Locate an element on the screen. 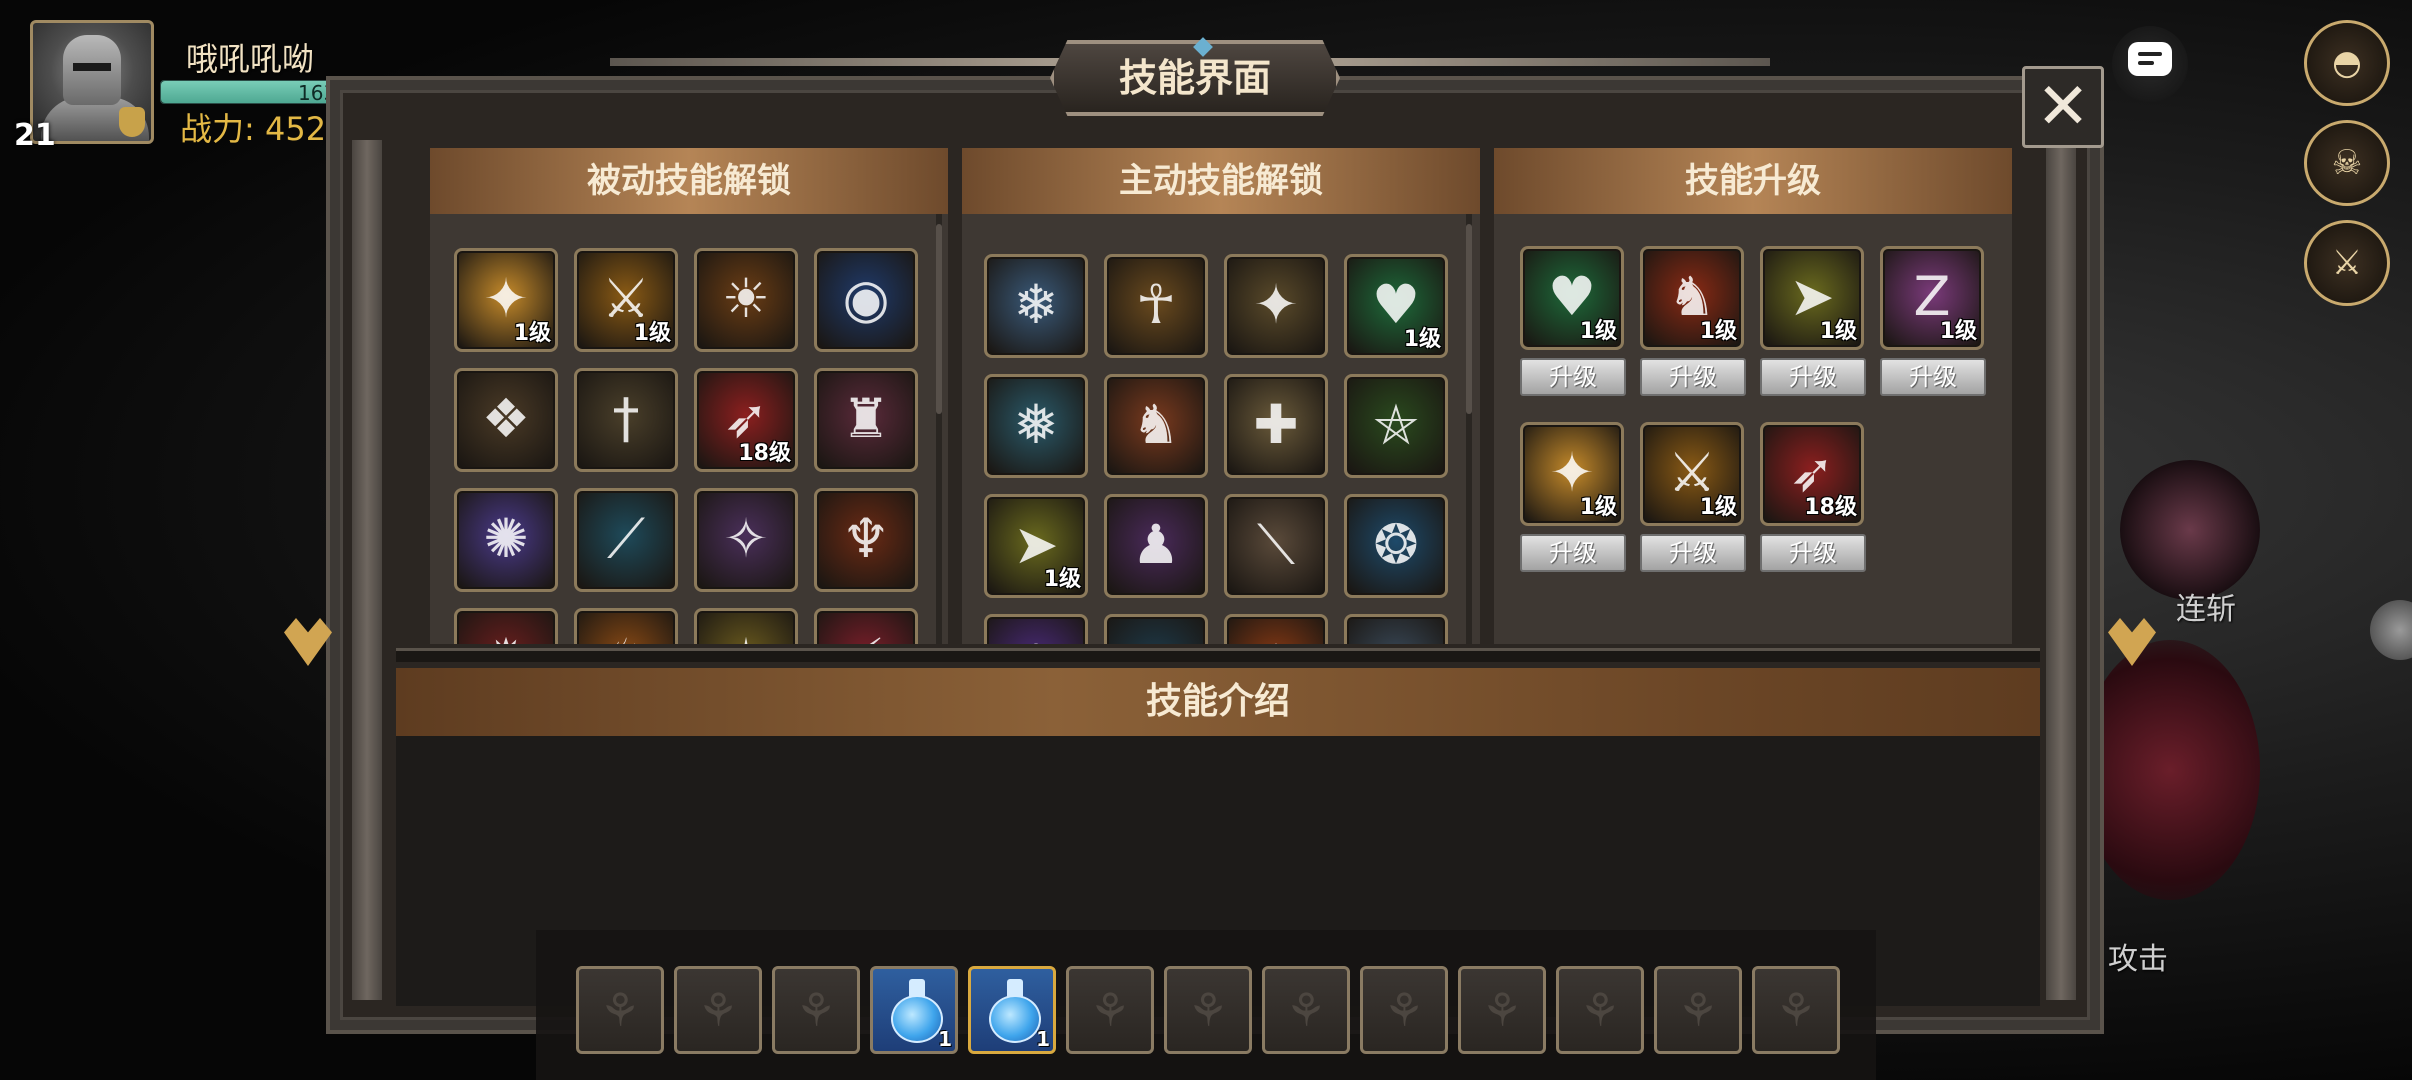  close-button: ✕ is located at coordinates (2063, 107).